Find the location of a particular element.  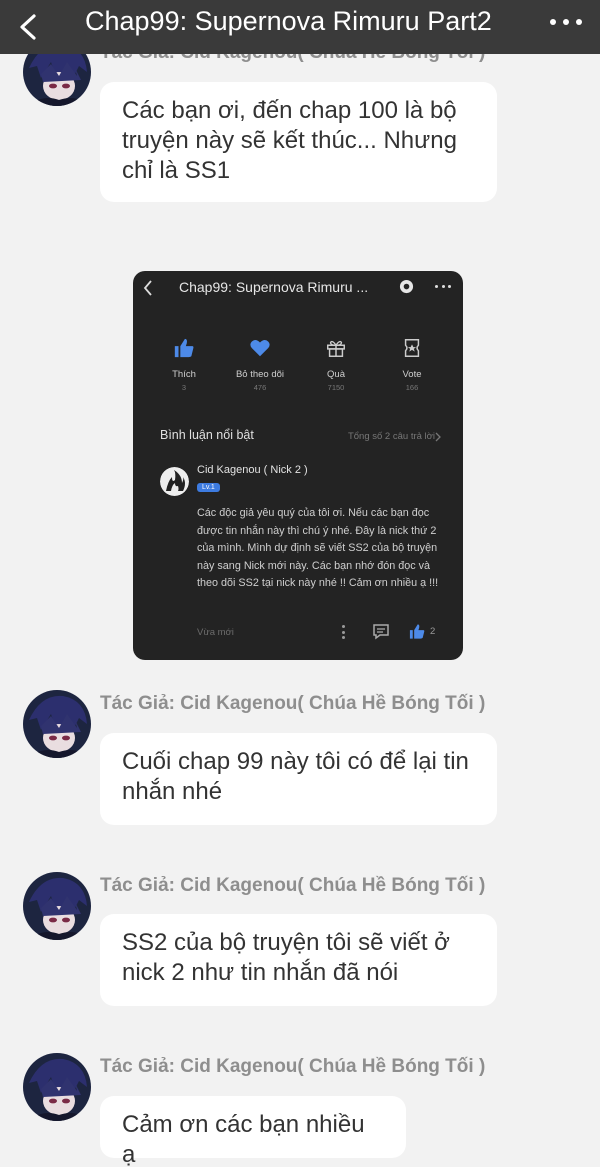

vote-ticket-icon is located at coordinates (412, 348).